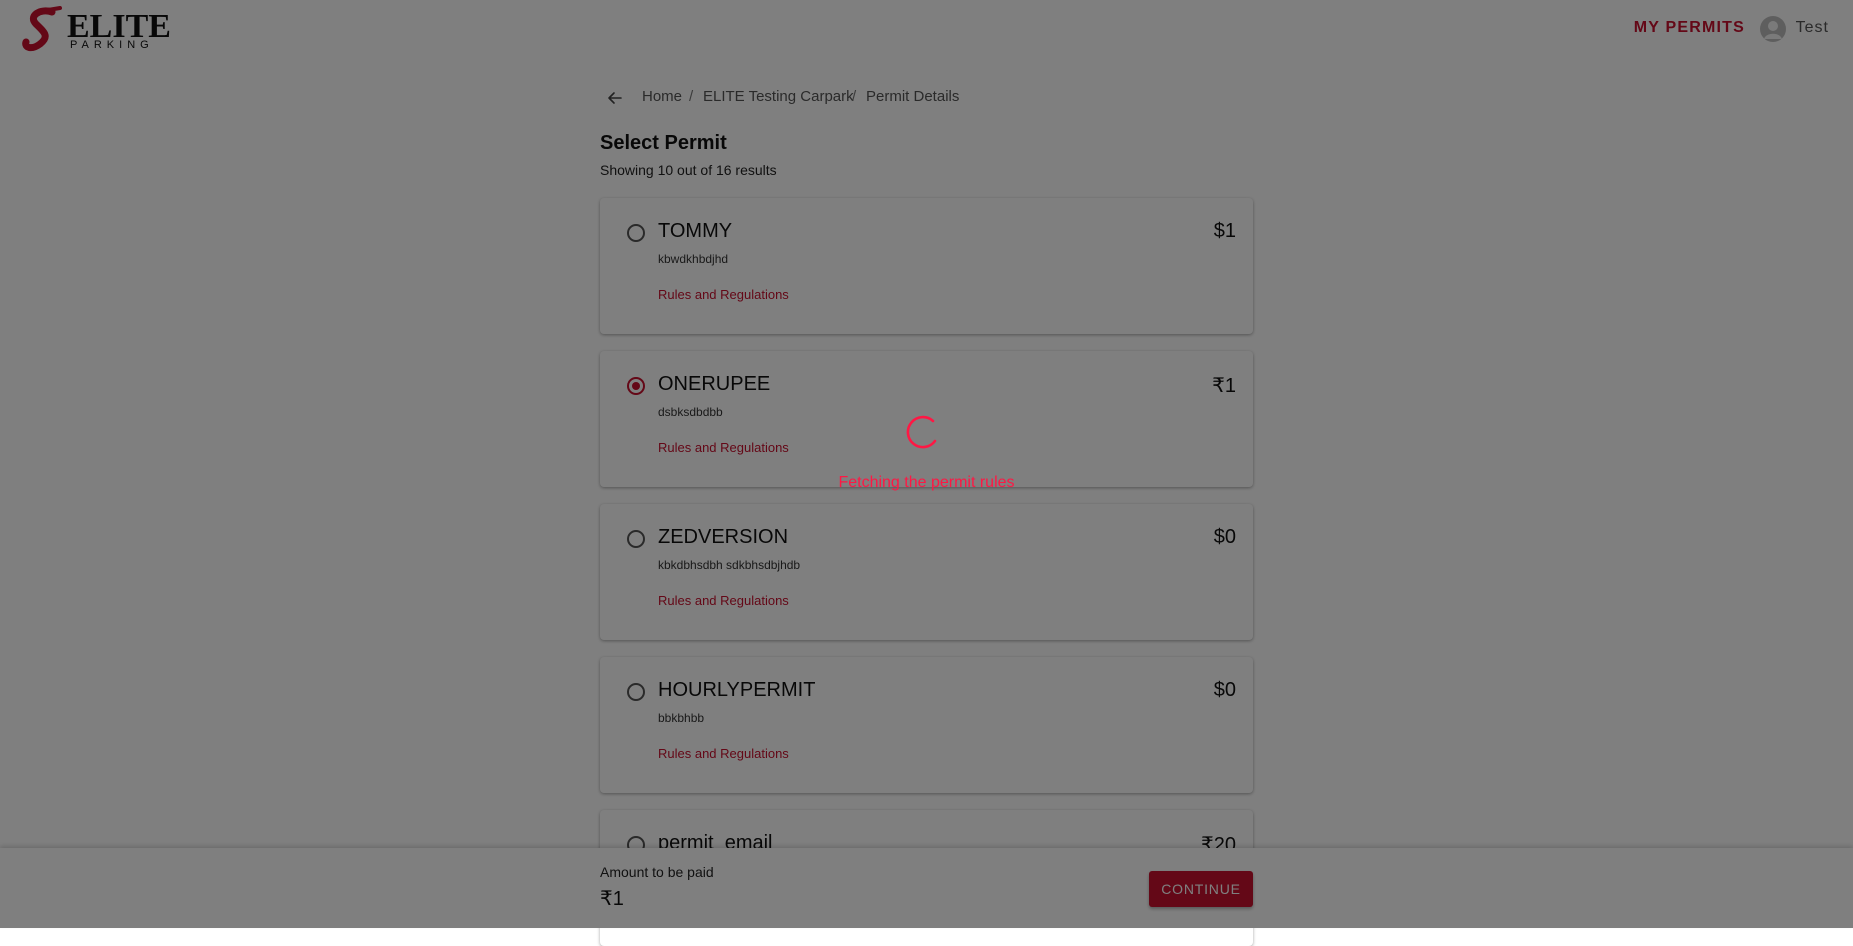 The width and height of the screenshot is (1853, 946). I want to click on loading-message: Fetching the permit rules, so click(926, 482).